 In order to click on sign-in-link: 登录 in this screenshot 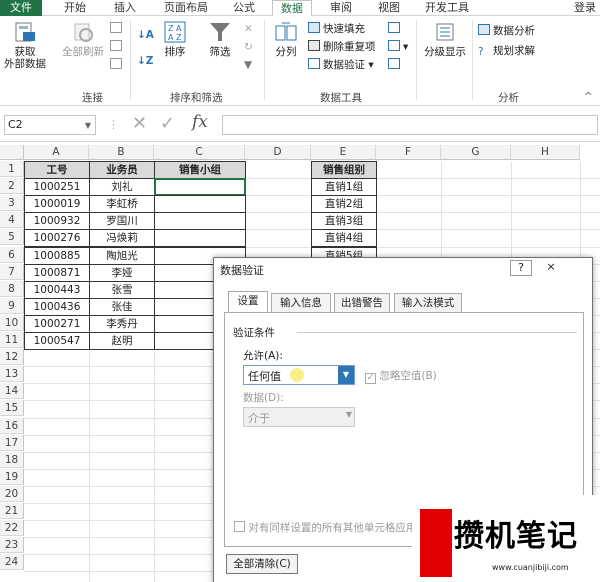, I will do `click(585, 8)`.